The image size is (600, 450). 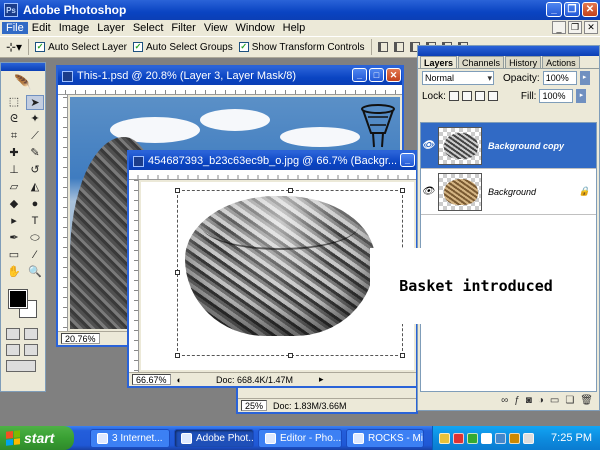 I want to click on doc2-minimize-button: _, so click(x=407, y=160).